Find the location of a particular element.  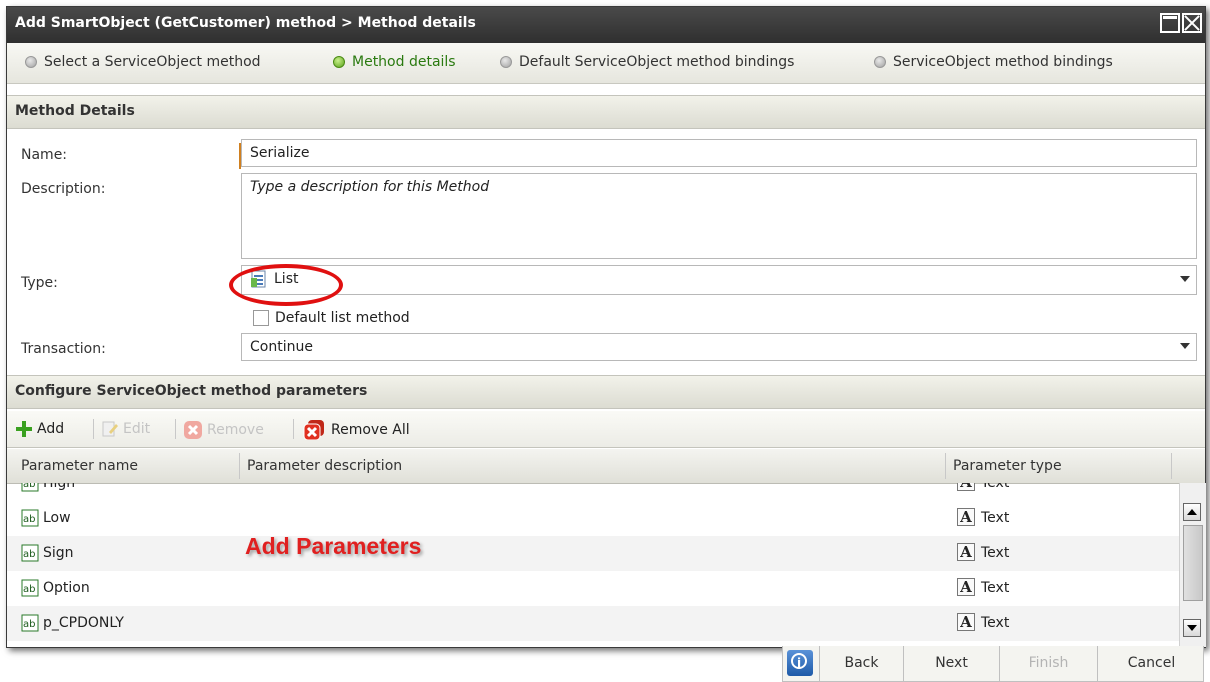

table-row: ab Option A Text is located at coordinates (594, 588).